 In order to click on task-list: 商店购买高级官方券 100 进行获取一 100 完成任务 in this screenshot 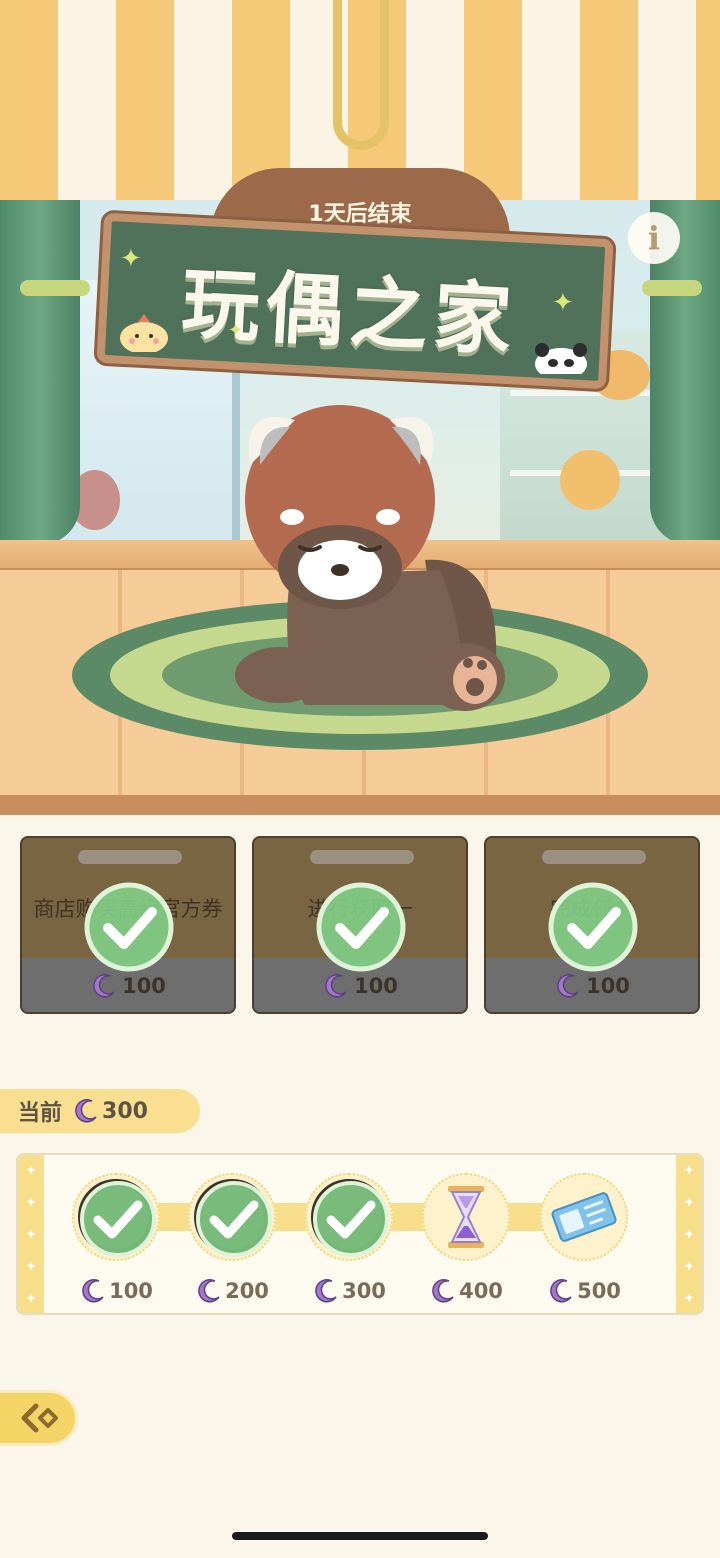, I will do `click(360, 925)`.